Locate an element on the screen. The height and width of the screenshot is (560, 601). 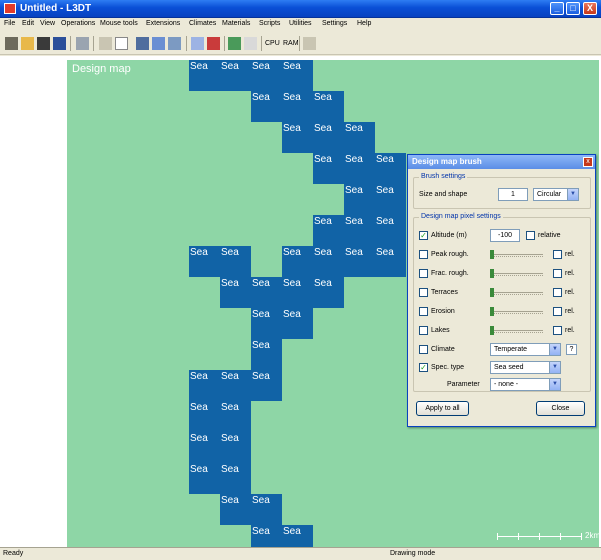
menu-materials: Materials is located at coordinates (236, 23).